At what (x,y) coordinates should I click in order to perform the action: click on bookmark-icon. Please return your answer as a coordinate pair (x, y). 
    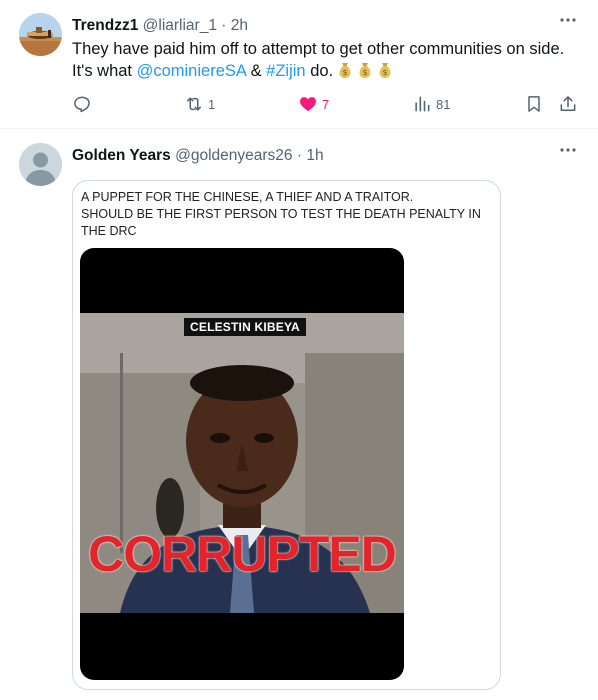
    Looking at the image, I should click on (534, 104).